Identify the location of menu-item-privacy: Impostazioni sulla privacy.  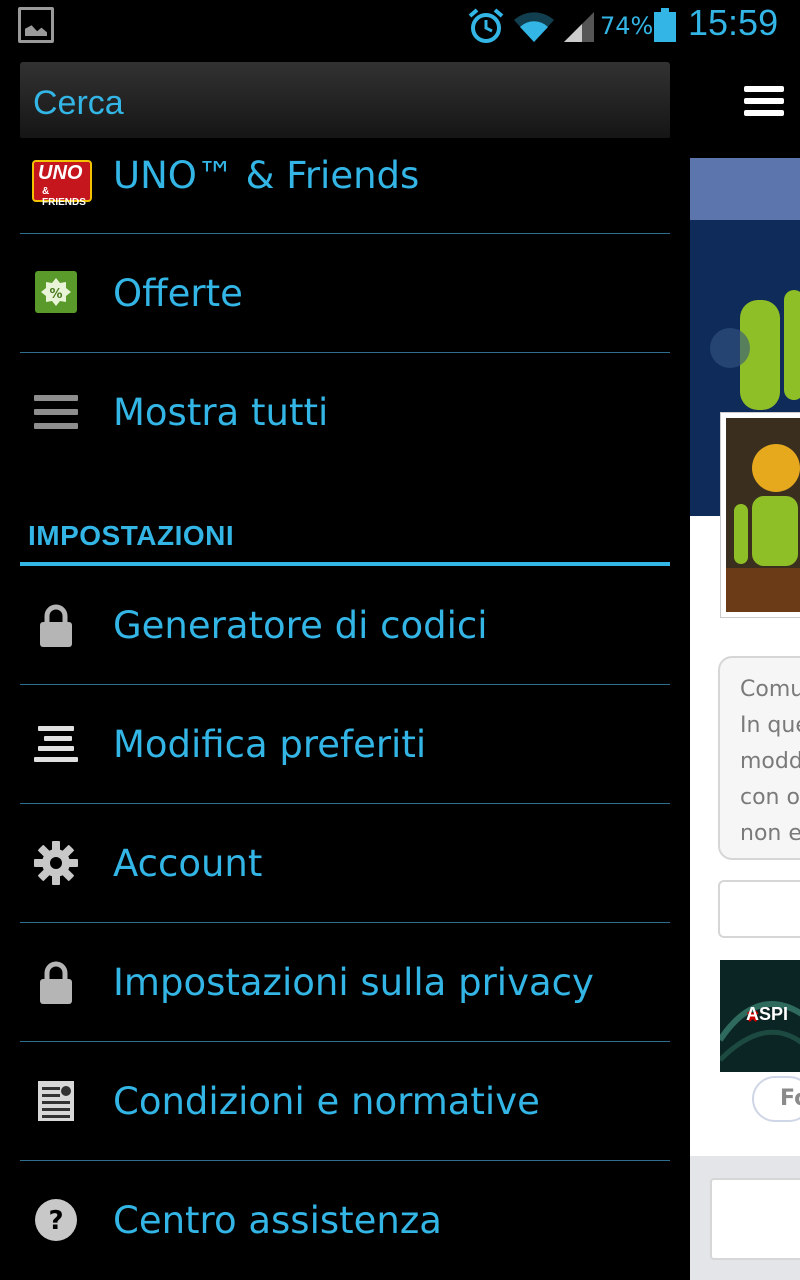
(345, 982).